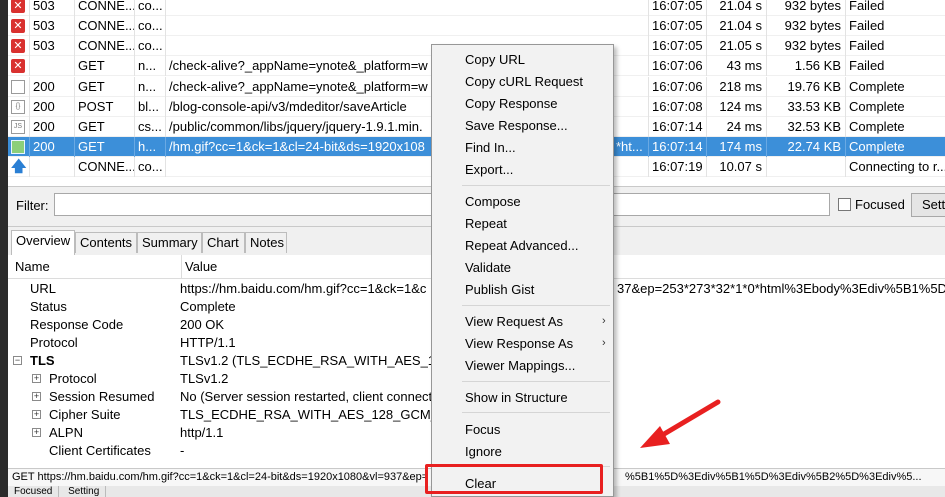 This screenshot has height=497, width=945. Describe the element at coordinates (737, 26) in the screenshot. I see `session-duration: 21.04 s` at that location.